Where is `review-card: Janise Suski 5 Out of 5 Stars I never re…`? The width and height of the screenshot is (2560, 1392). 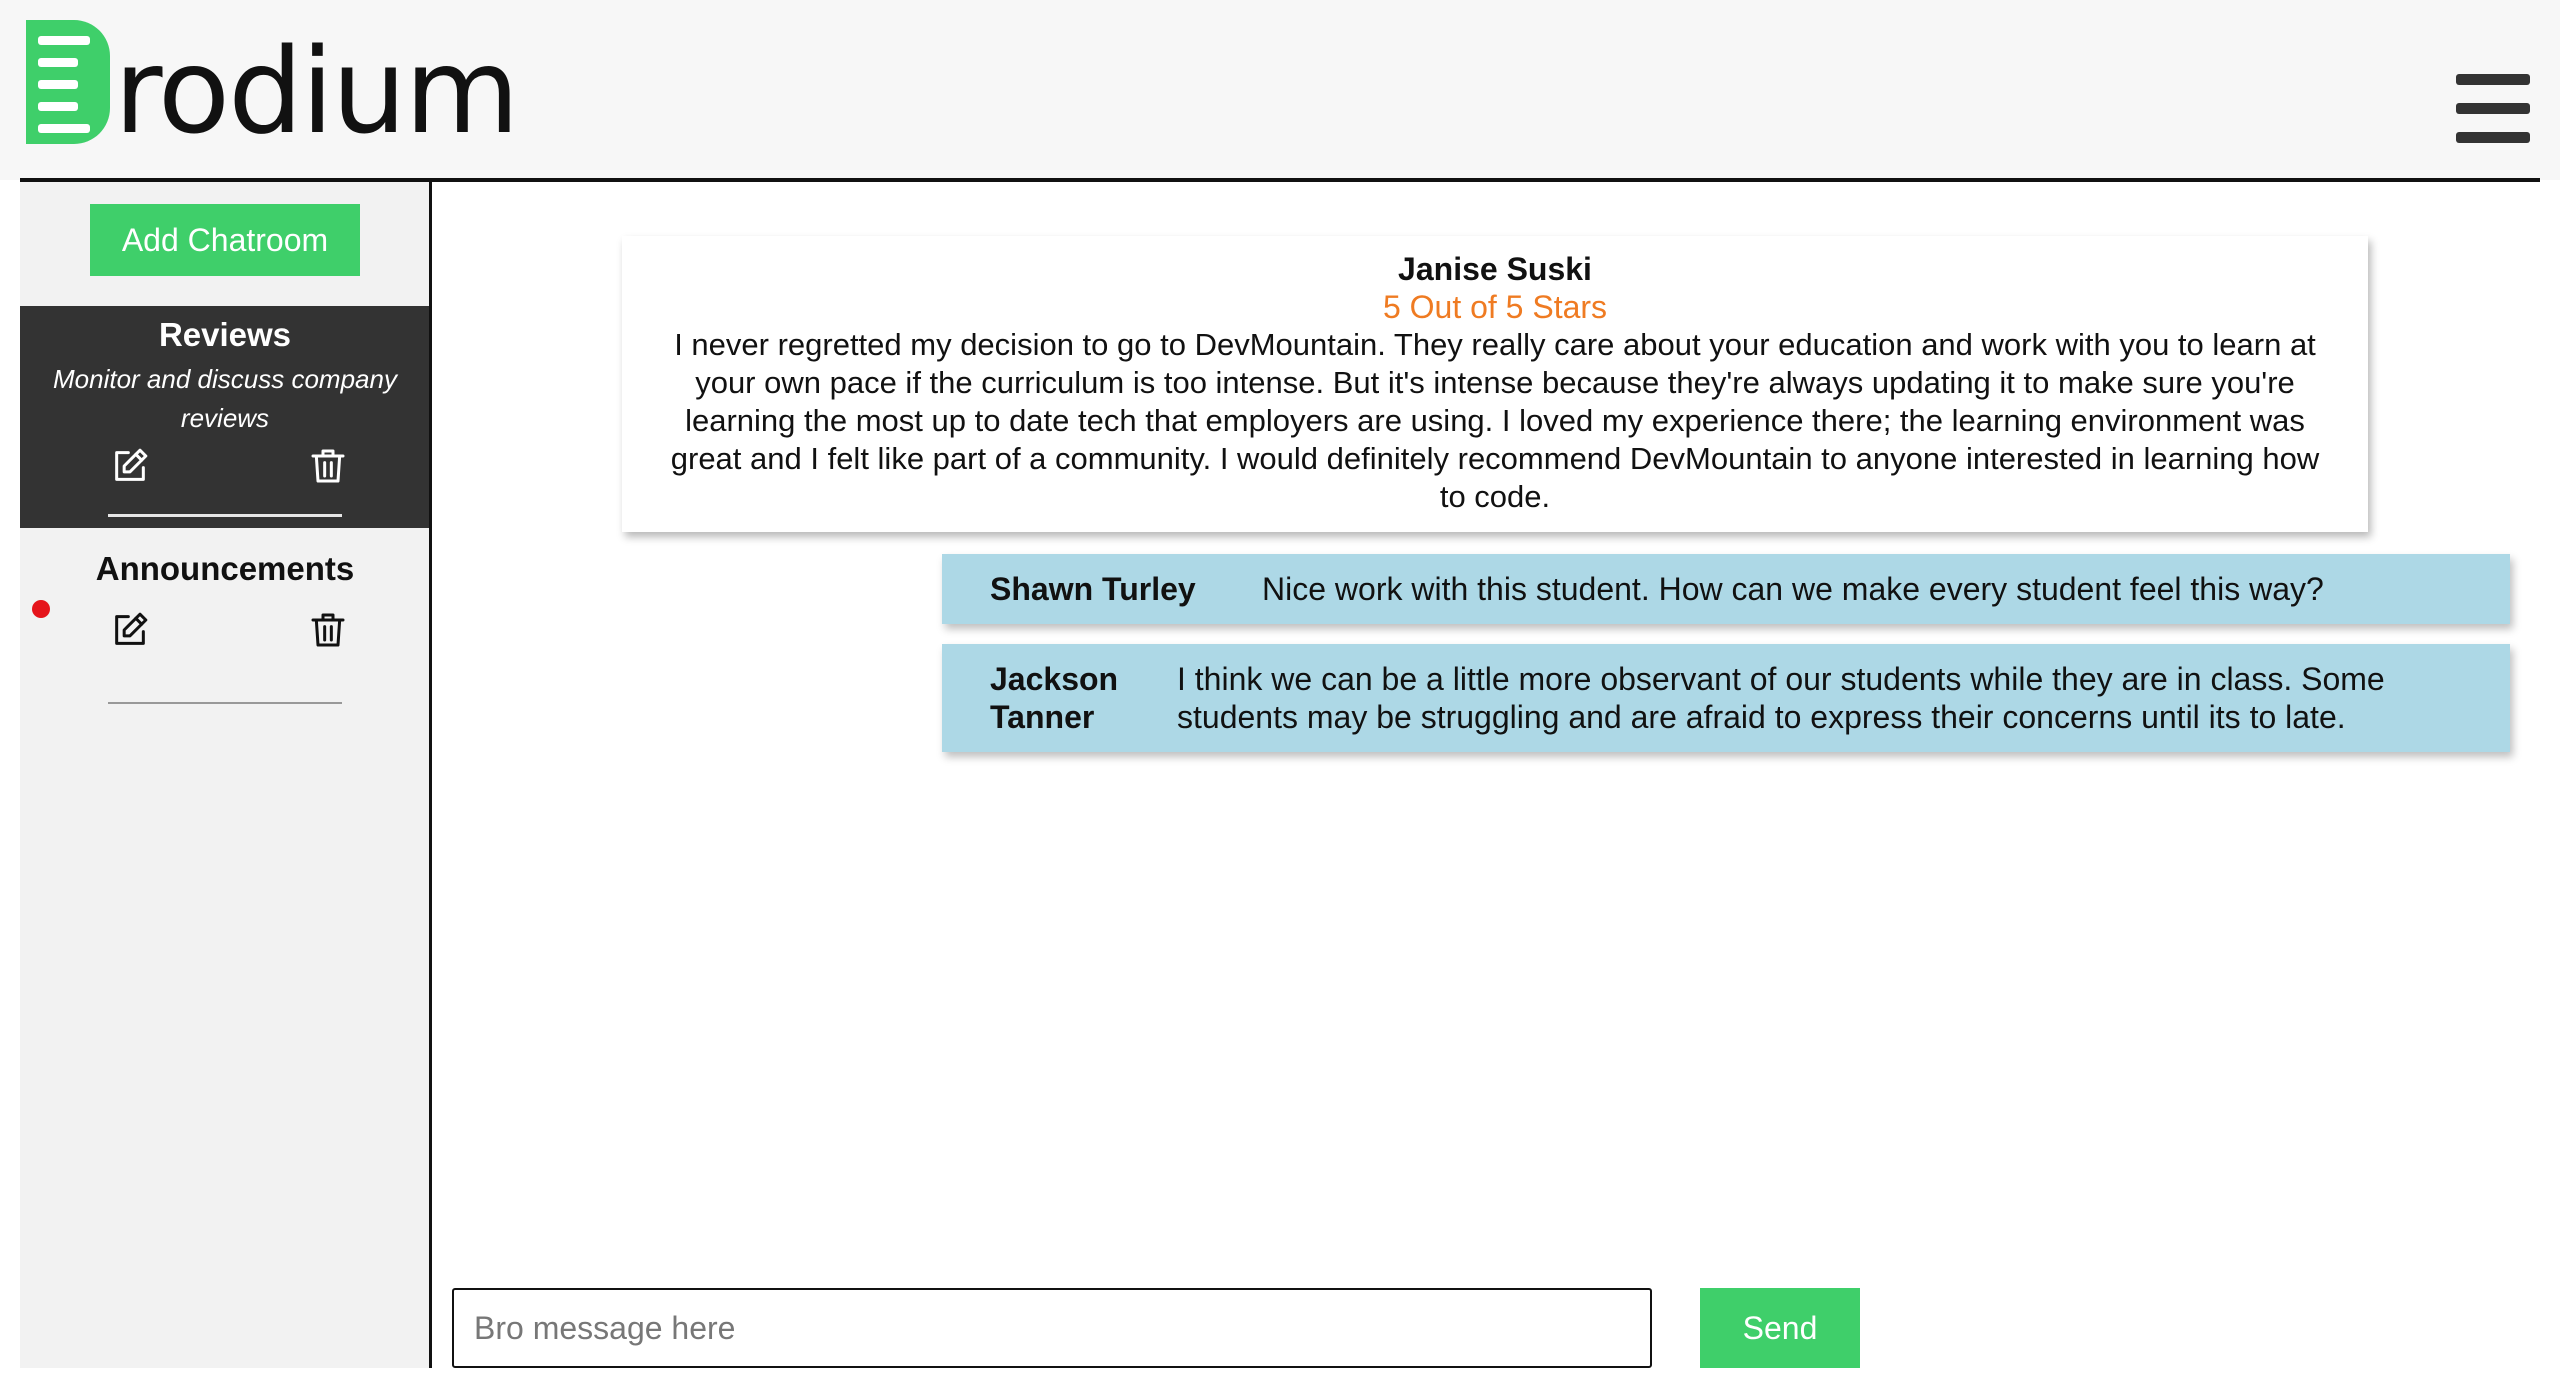 review-card: Janise Suski 5 Out of 5 Stars I never re… is located at coordinates (1495, 384).